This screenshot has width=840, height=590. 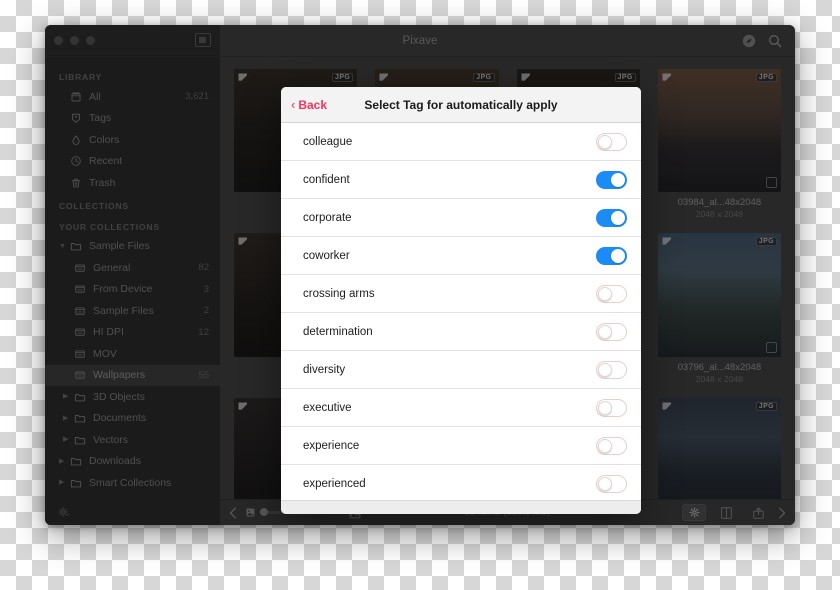 What do you see at coordinates (461, 507) in the screenshot?
I see `dialog-footer` at bounding box center [461, 507].